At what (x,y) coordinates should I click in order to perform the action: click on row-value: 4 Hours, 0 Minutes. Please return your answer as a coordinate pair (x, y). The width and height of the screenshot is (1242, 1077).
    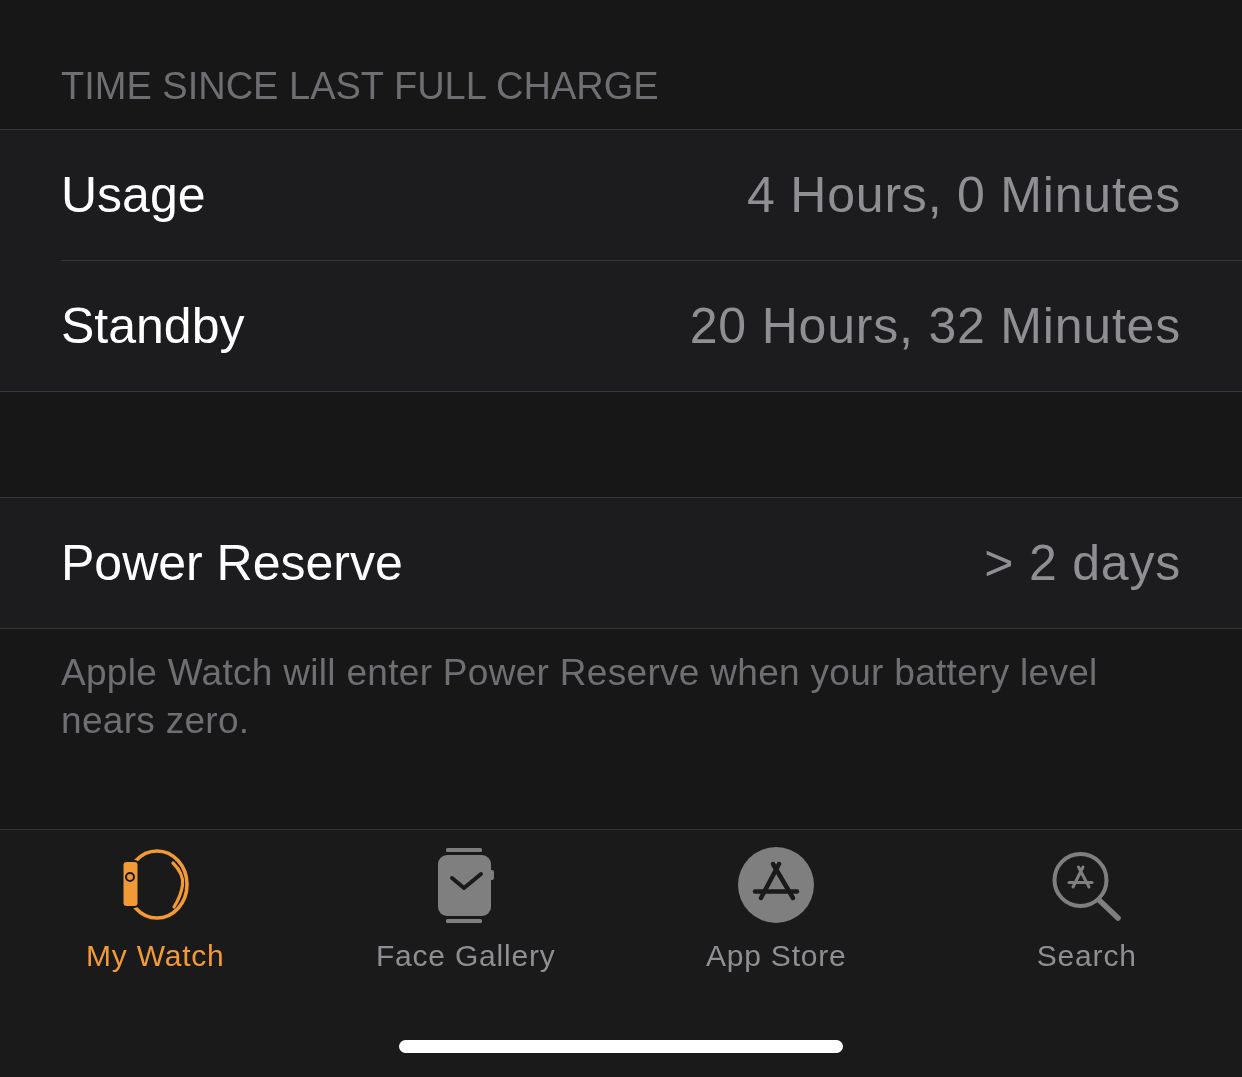
    Looking at the image, I should click on (963, 195).